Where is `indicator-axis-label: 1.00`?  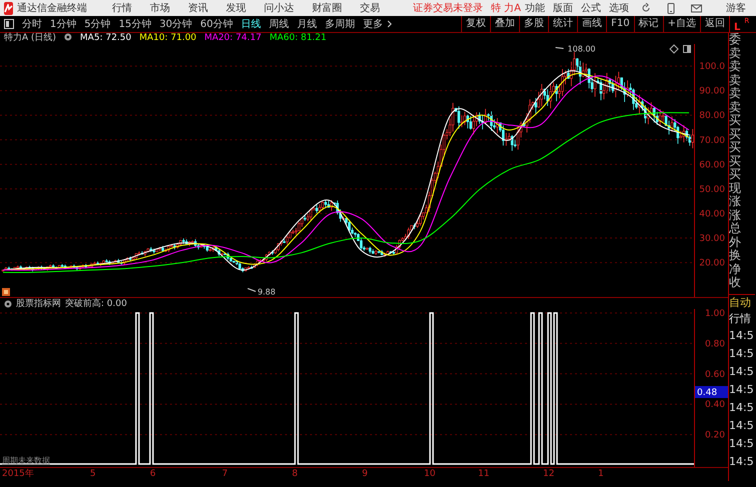 indicator-axis-label: 1.00 is located at coordinates (714, 314).